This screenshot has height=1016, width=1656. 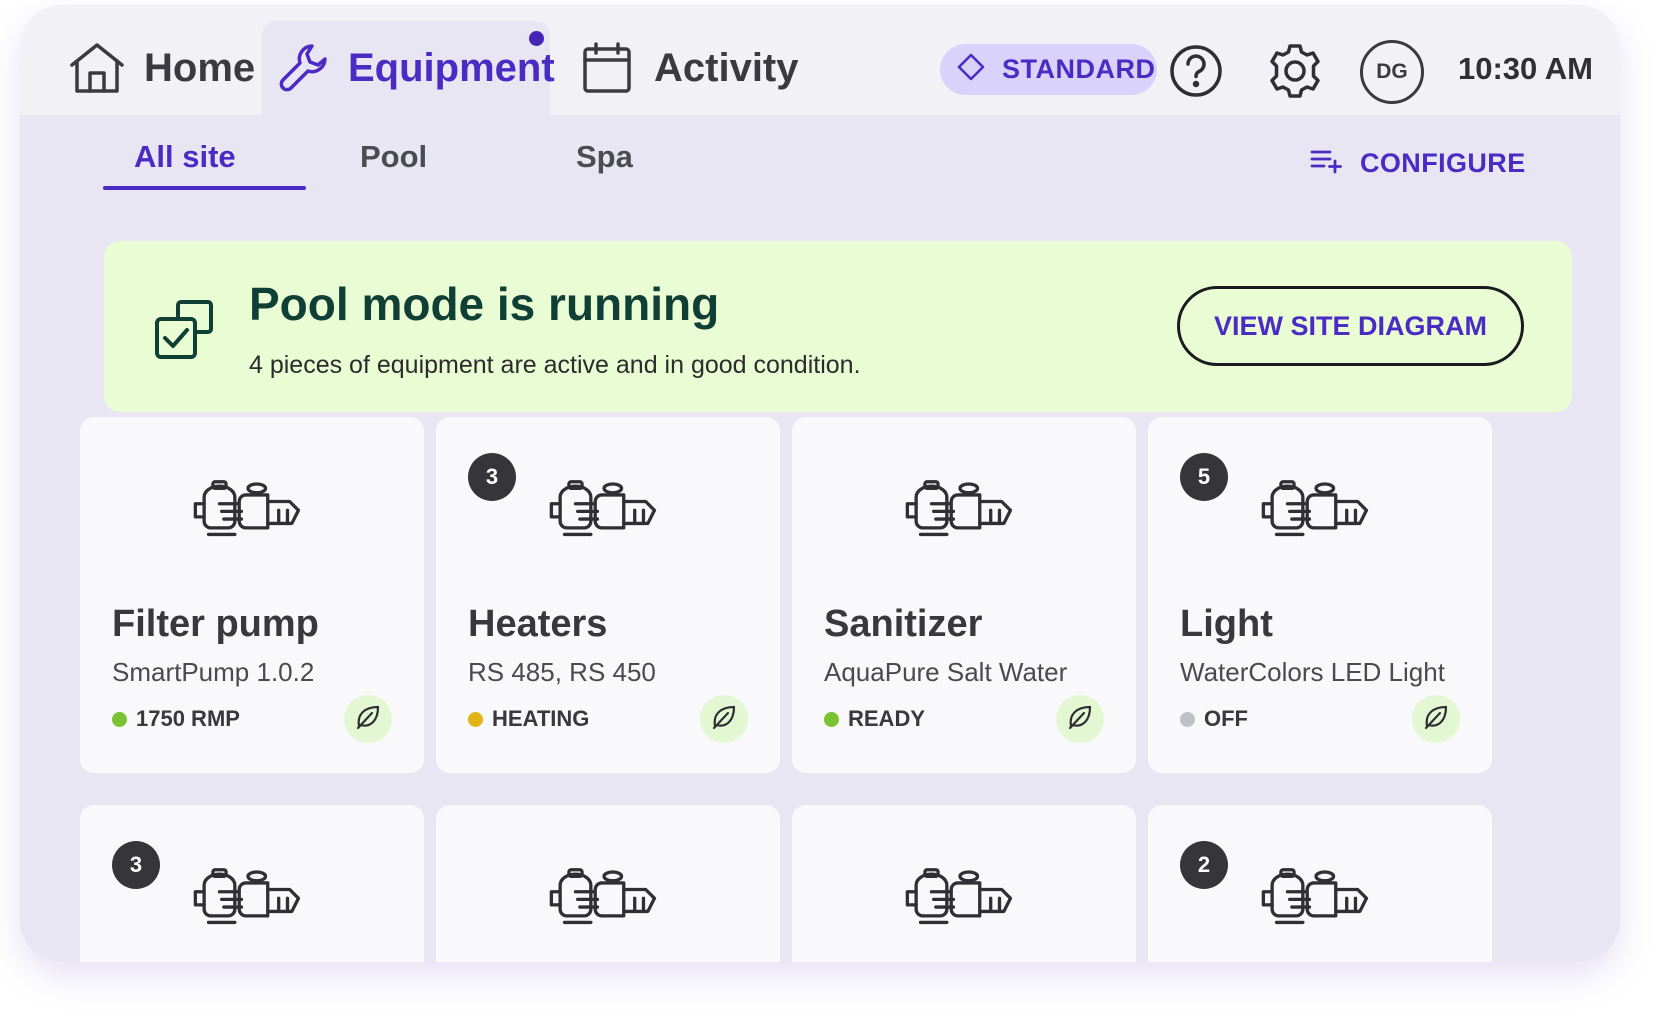 I want to click on playlist-add-icon, so click(x=1327, y=163).